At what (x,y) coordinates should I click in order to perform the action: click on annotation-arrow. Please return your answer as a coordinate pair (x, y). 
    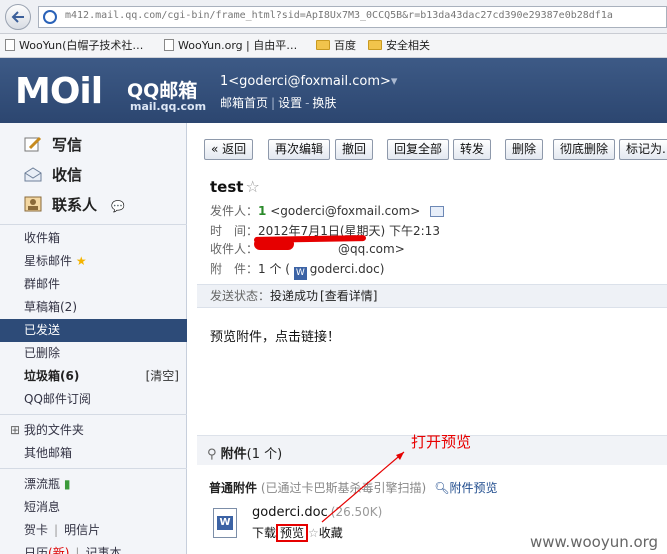
    Looking at the image, I should click on (363, 487).